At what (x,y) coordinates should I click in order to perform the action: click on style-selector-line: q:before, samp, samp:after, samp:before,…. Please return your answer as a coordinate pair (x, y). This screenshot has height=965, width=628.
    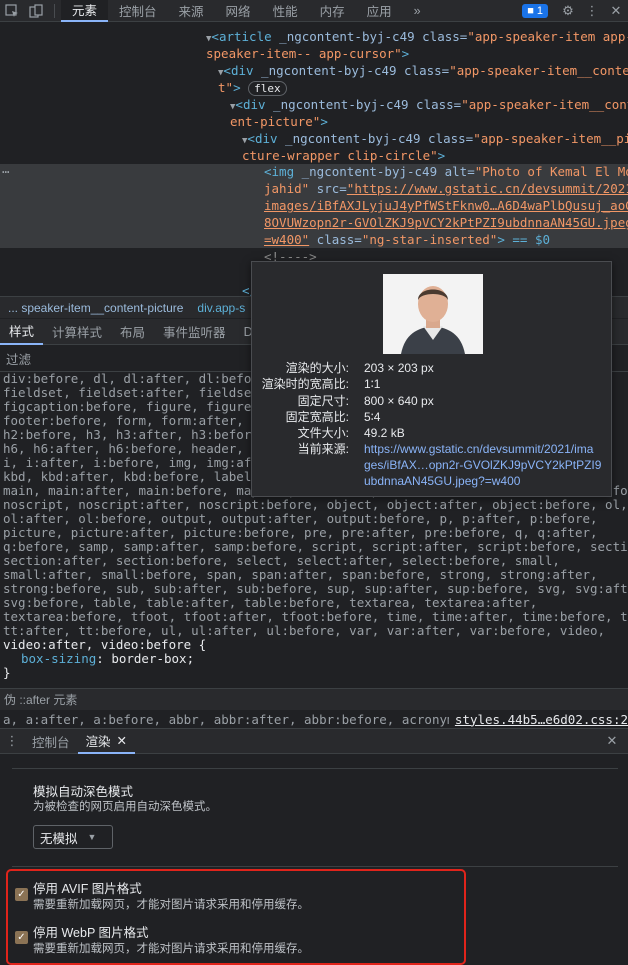
    Looking at the image, I should click on (315, 546).